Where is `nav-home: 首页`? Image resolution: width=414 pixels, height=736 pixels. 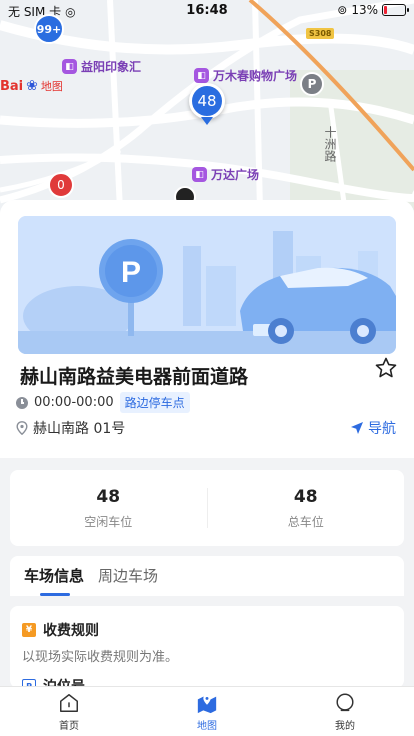
nav-home: 首页 is located at coordinates (69, 711).